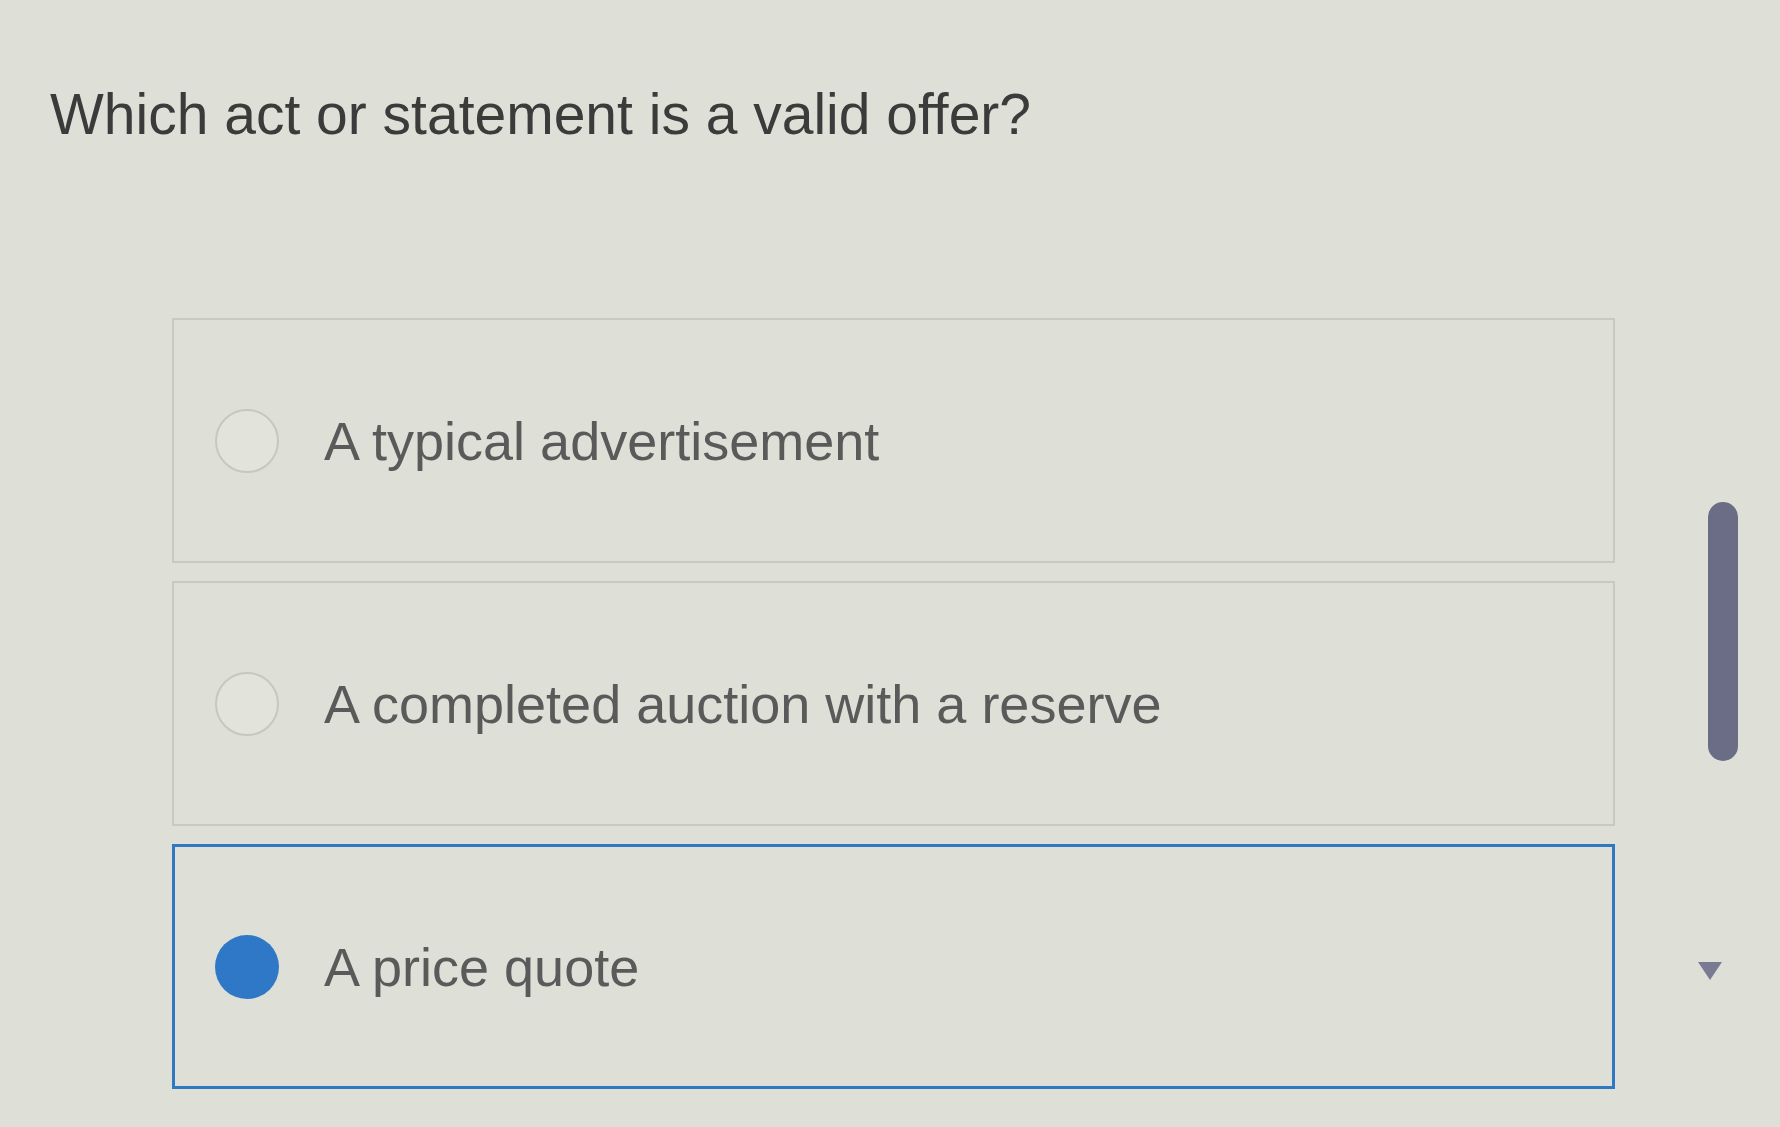 This screenshot has height=1127, width=1780. I want to click on question-text: Which act or statement is a valid offer?, so click(541, 114).